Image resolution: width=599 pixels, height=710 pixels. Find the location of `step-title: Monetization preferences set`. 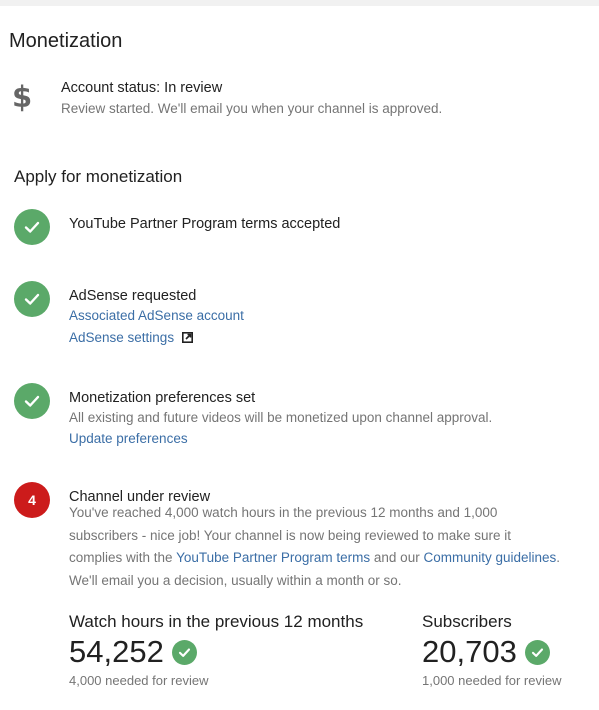

step-title: Monetization preferences set is located at coordinates (162, 398).